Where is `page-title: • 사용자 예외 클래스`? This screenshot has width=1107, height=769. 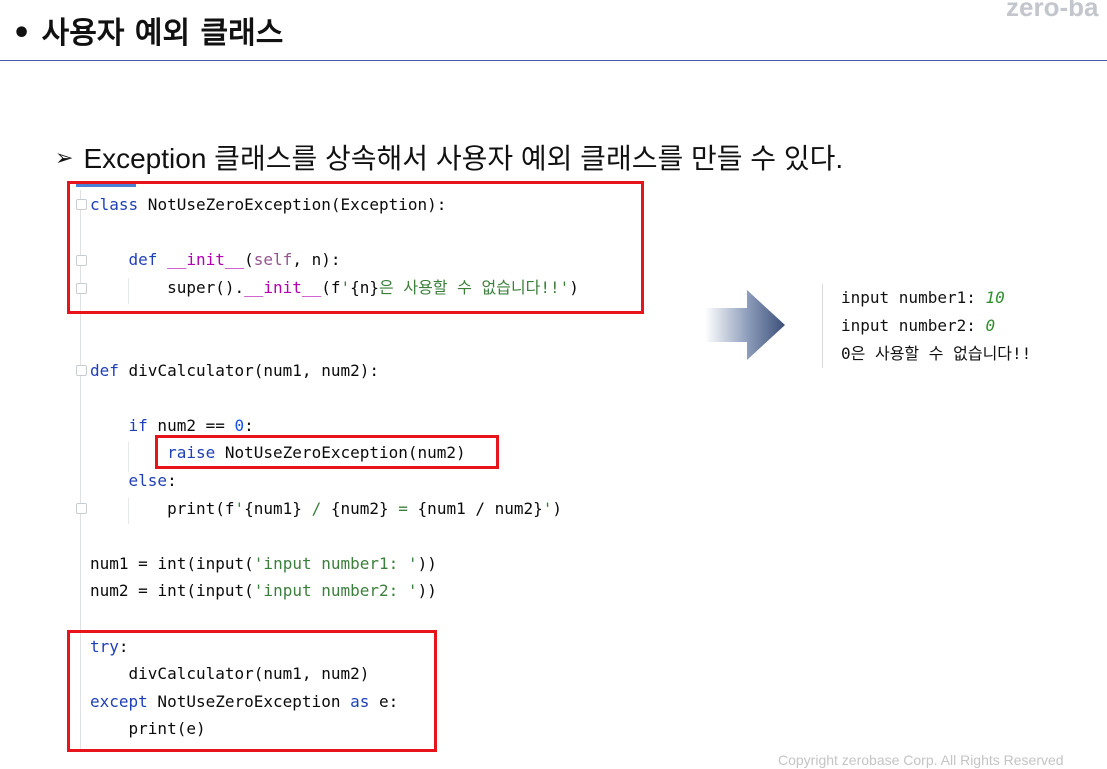
page-title: • 사용자 예외 클래스 is located at coordinates (148, 33).